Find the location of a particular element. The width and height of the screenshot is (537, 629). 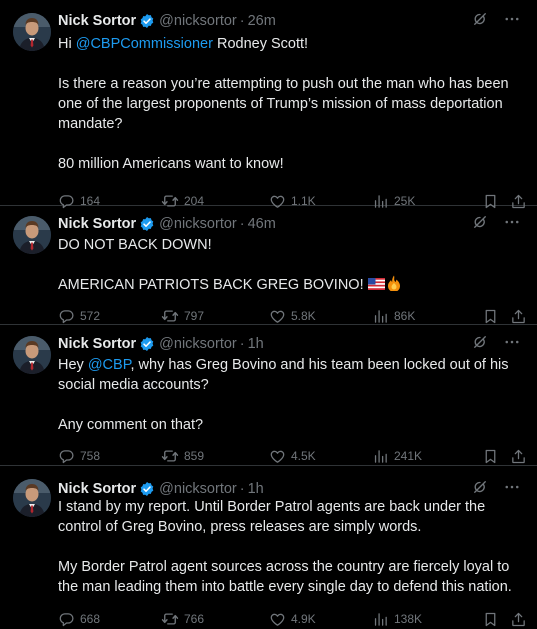

tweet-header: Nick Sortor @nicksortor · 26m is located at coordinates (290, 21).